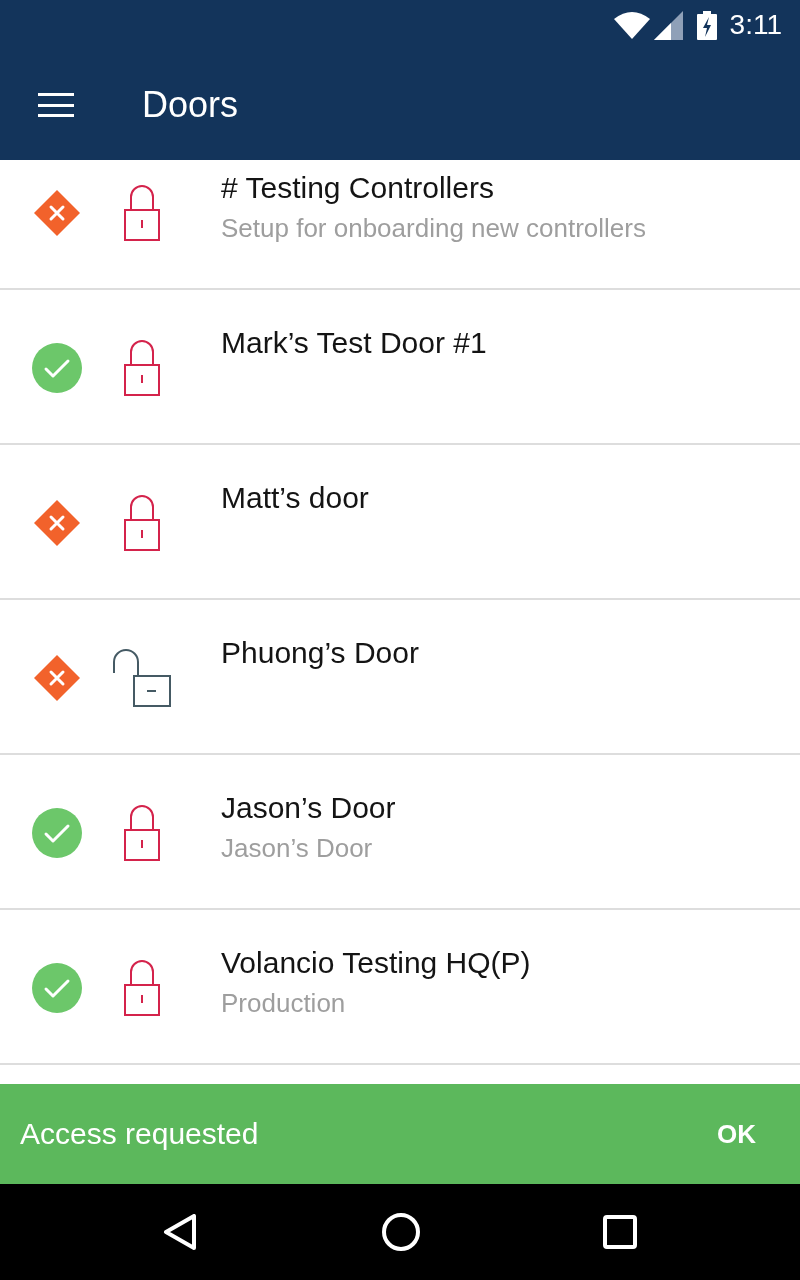  I want to click on door-name: Volancio Testing HQ(P), so click(376, 963).